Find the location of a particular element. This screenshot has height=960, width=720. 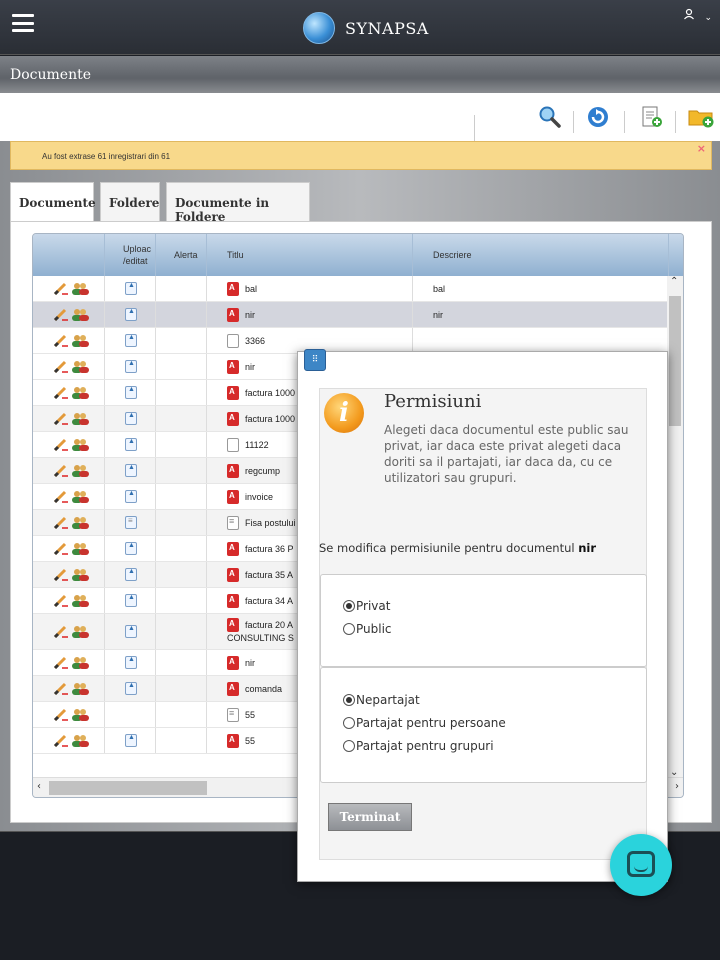

terminat-button: Terminat is located at coordinates (370, 817).